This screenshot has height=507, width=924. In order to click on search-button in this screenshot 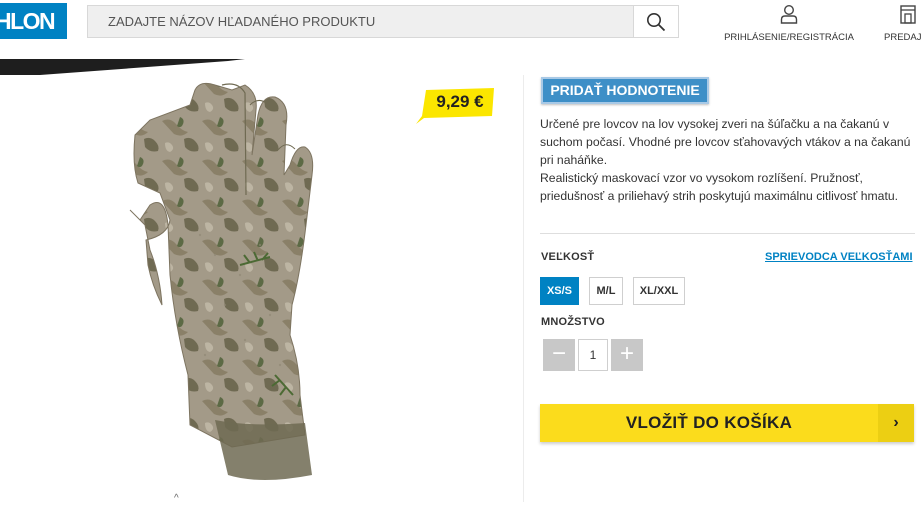, I will do `click(655, 21)`.